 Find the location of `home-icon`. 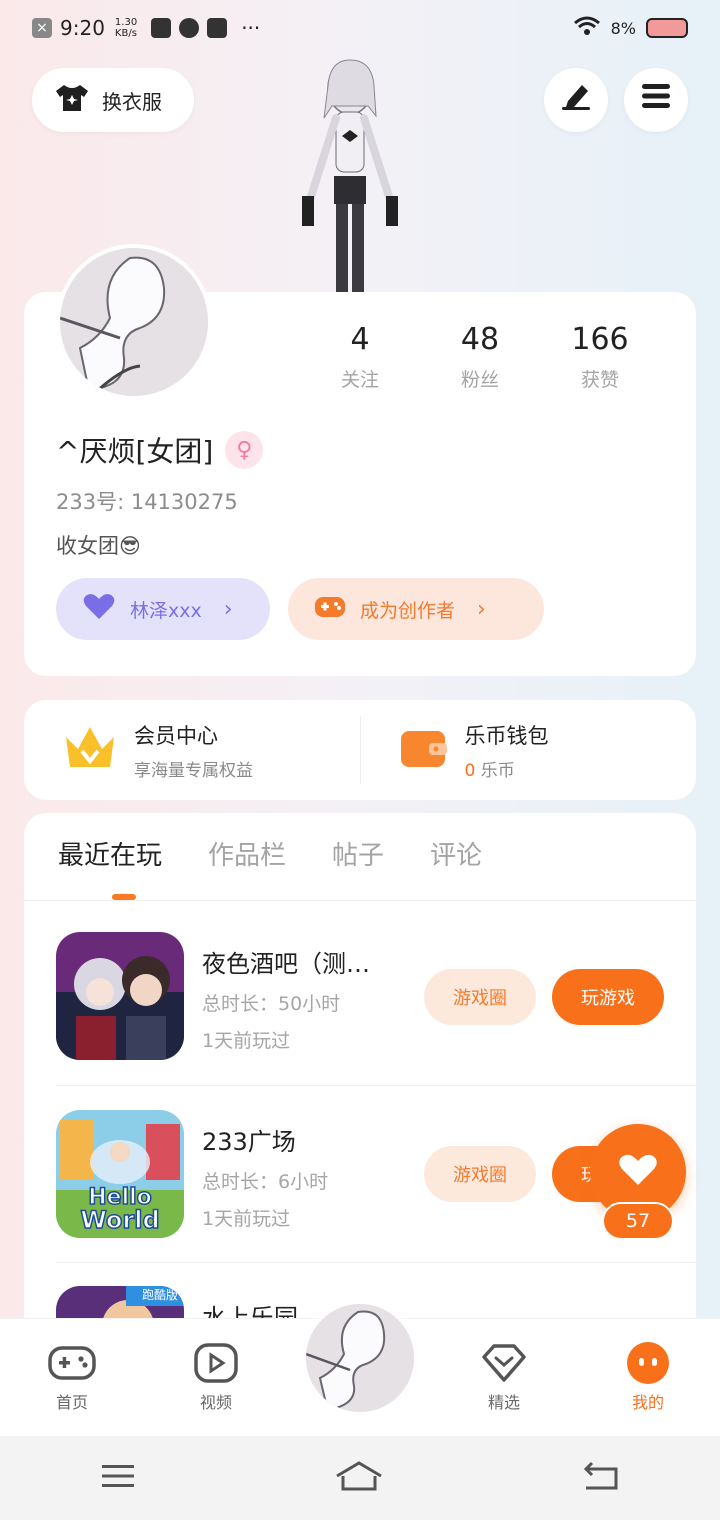

home-icon is located at coordinates (359, 1478).